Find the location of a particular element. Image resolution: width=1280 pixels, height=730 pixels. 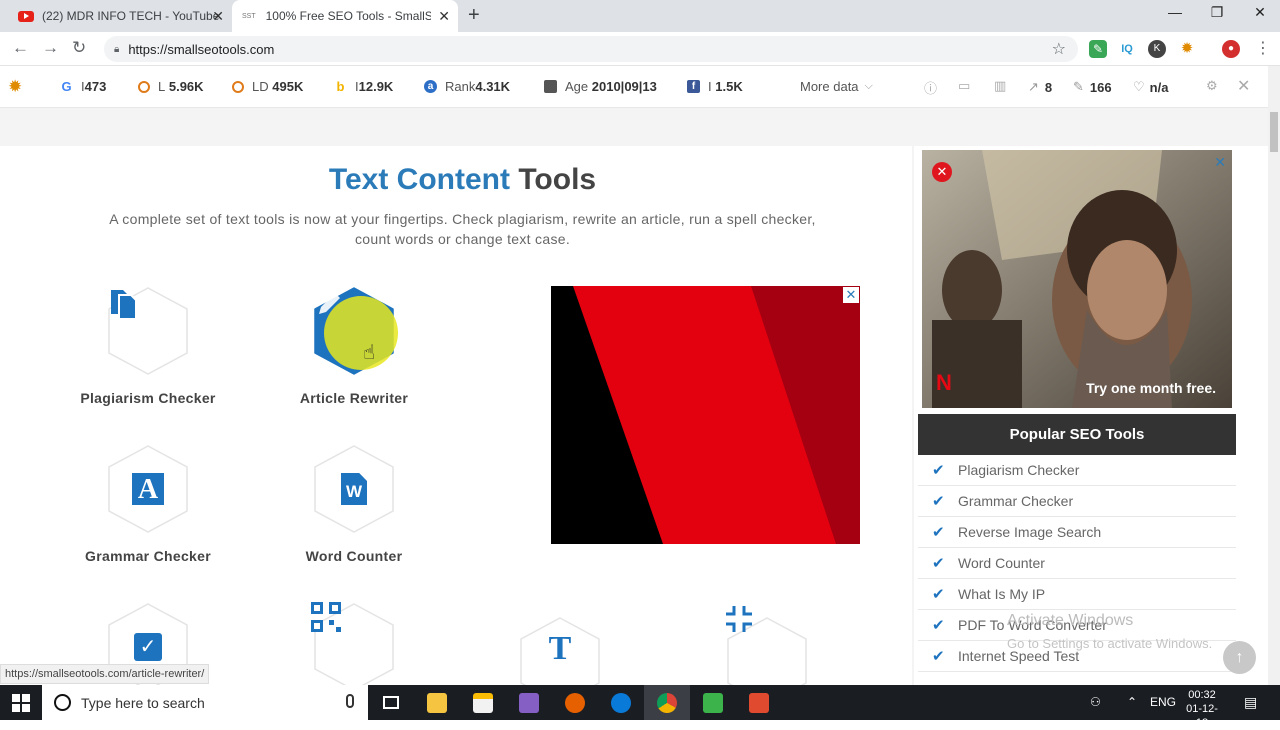

tool-qr-code is located at coordinates (354, 643).